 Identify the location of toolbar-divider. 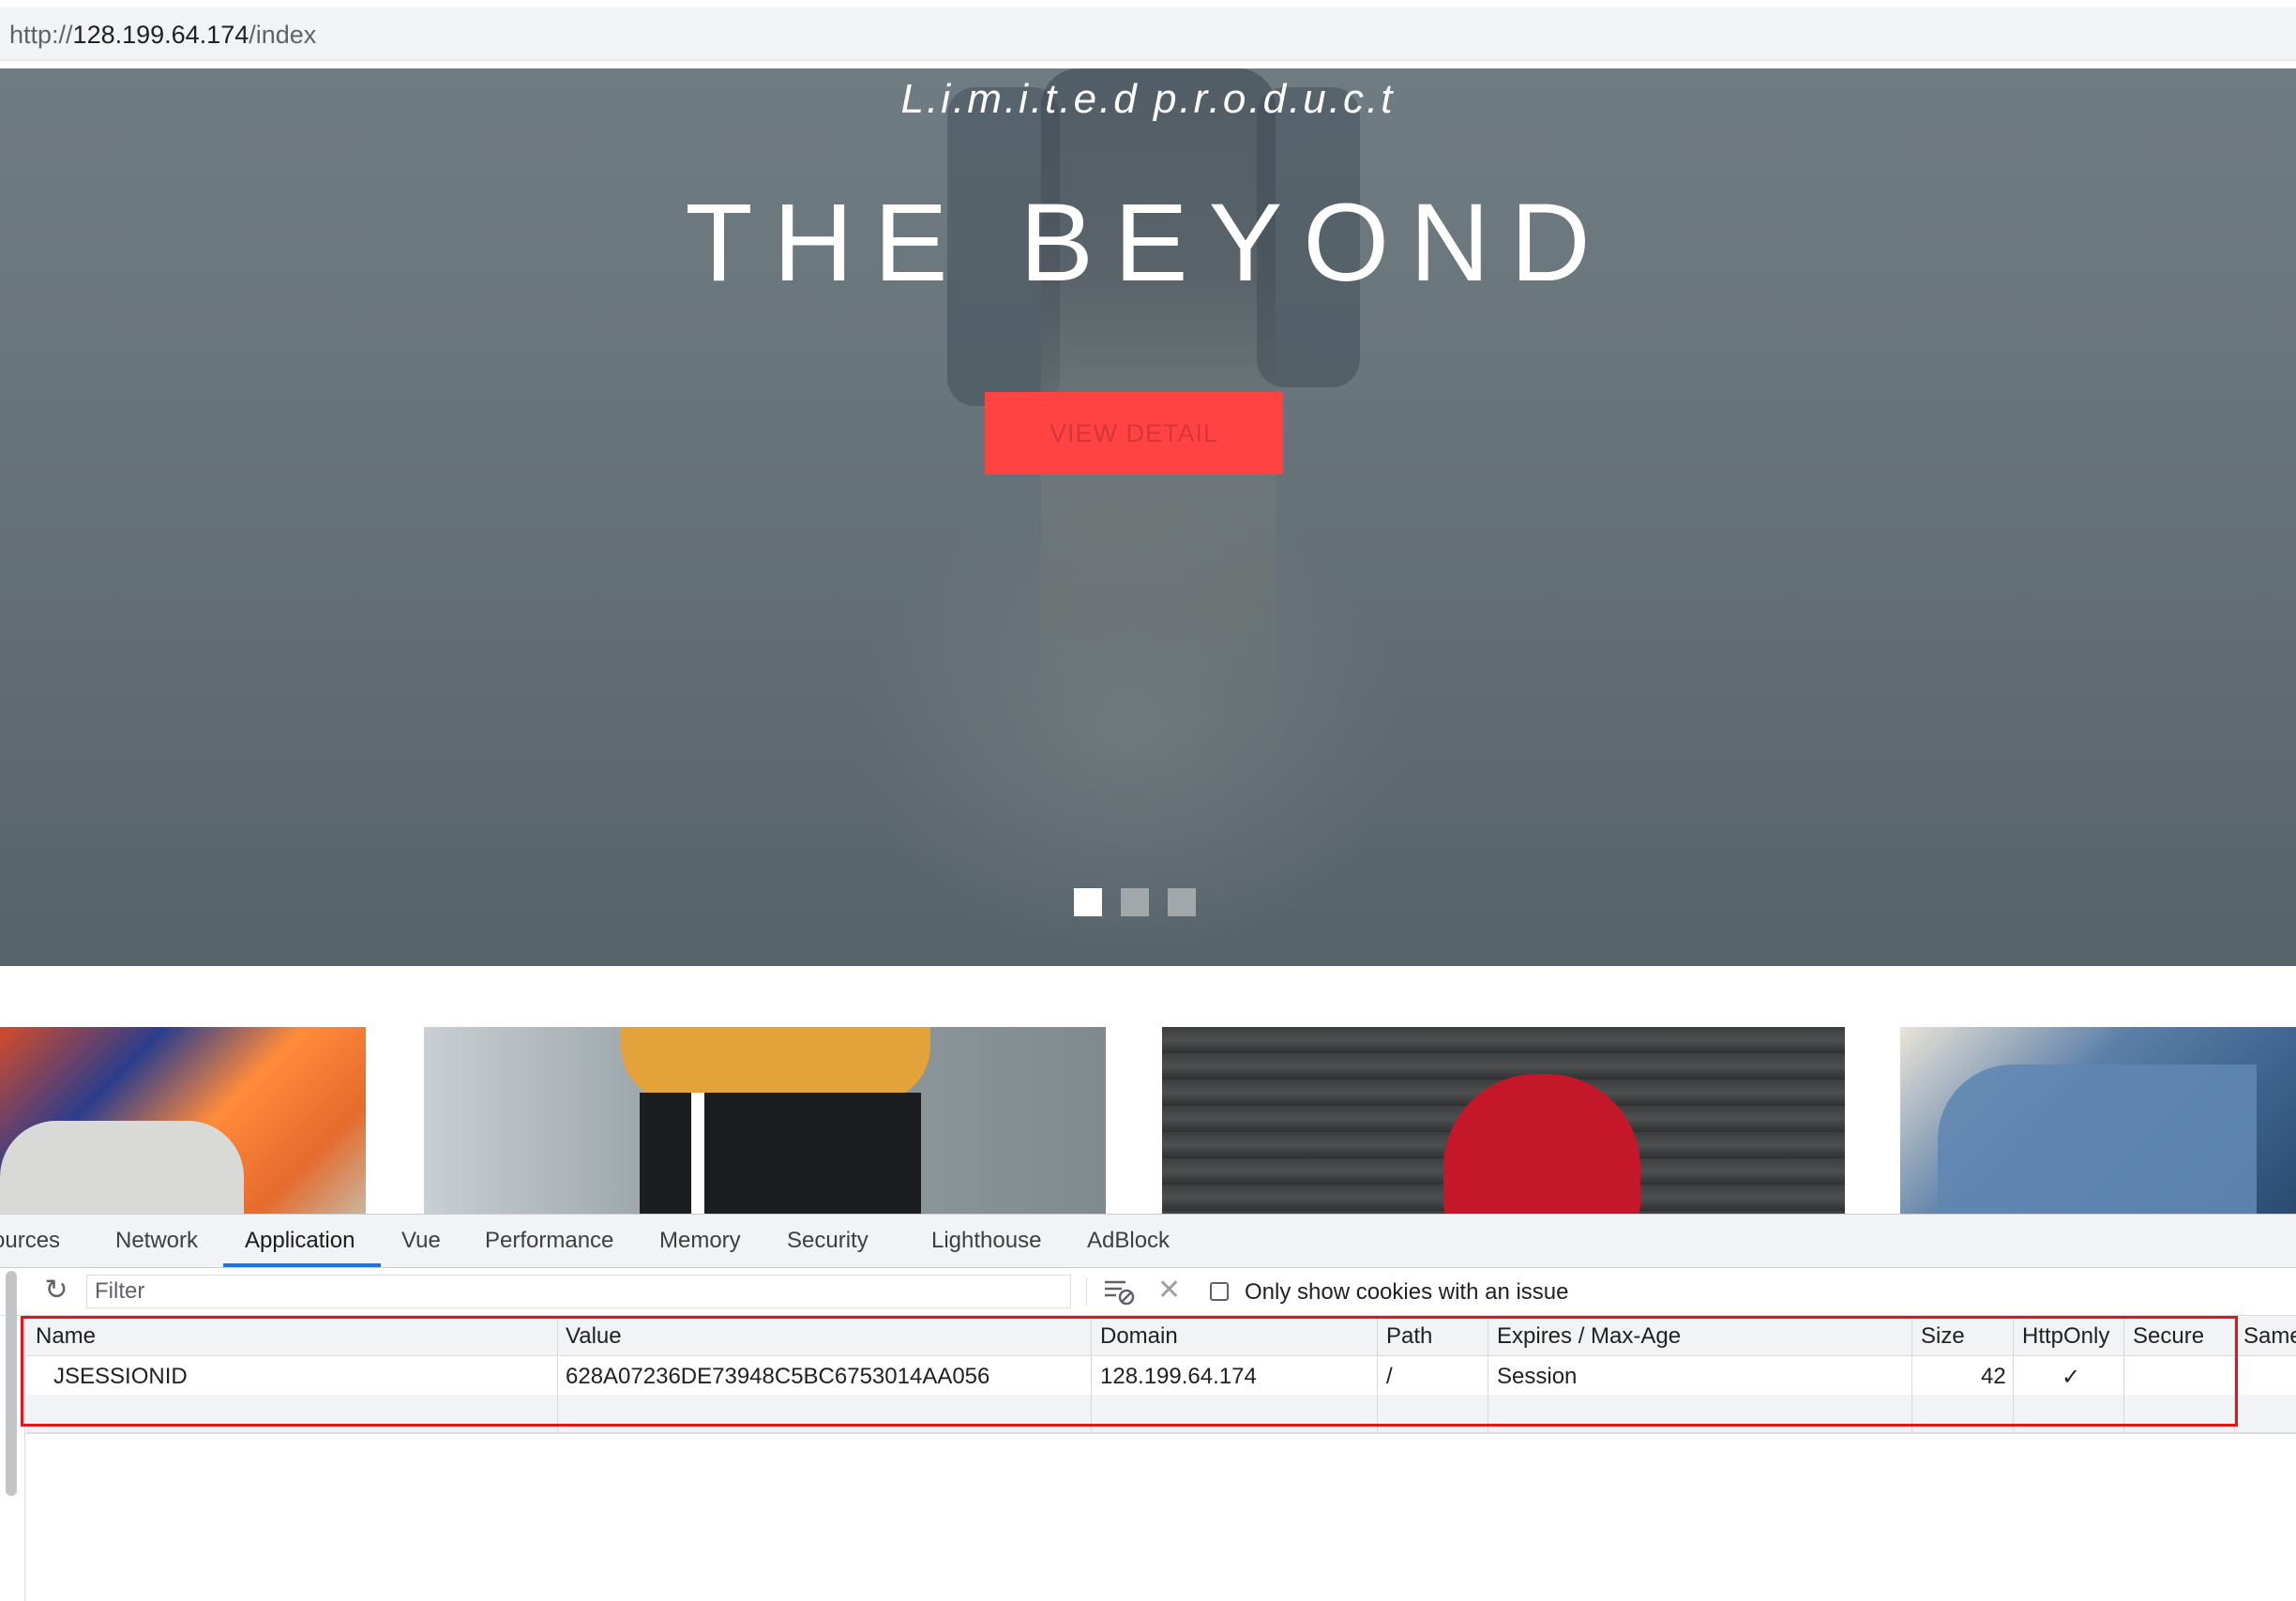
(1086, 1291).